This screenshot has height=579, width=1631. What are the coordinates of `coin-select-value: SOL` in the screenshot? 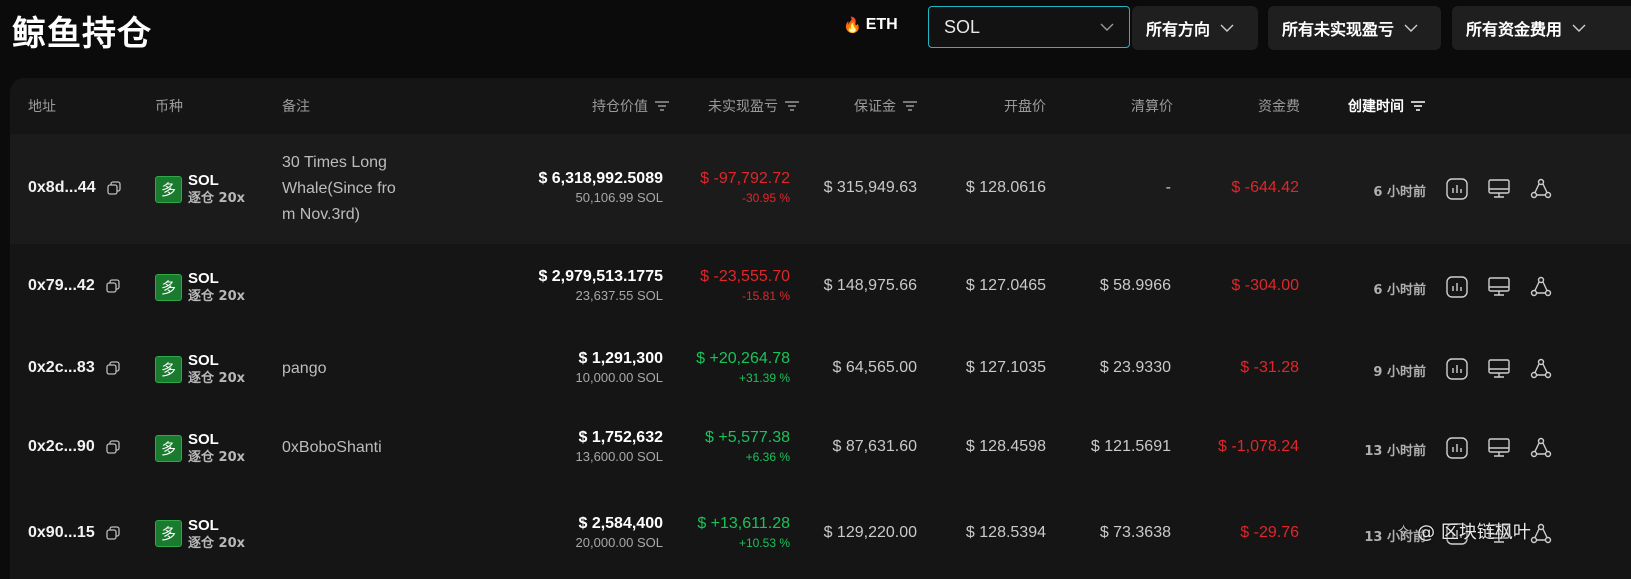 It's located at (962, 26).